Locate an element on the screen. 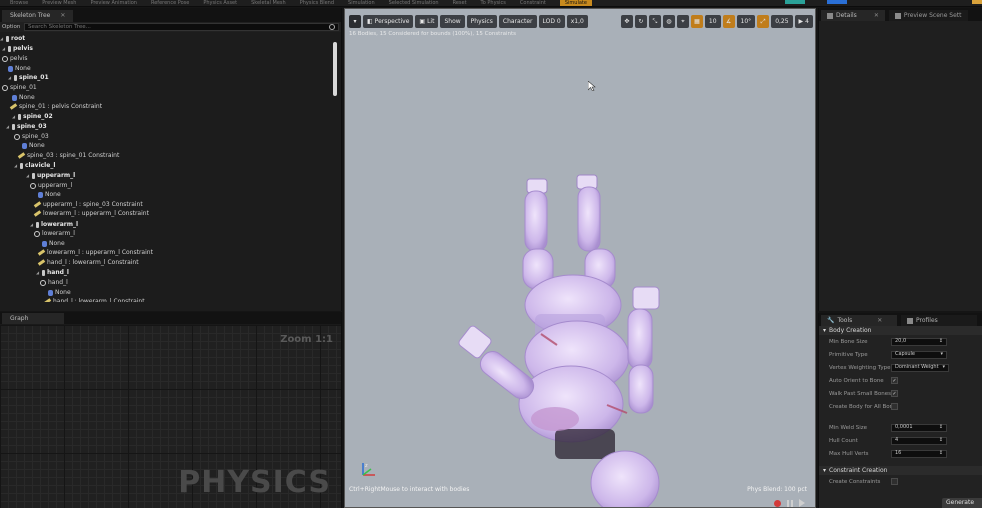 This screenshot has width=982, height=508. grid-snap-value: 10 is located at coordinates (712, 21).